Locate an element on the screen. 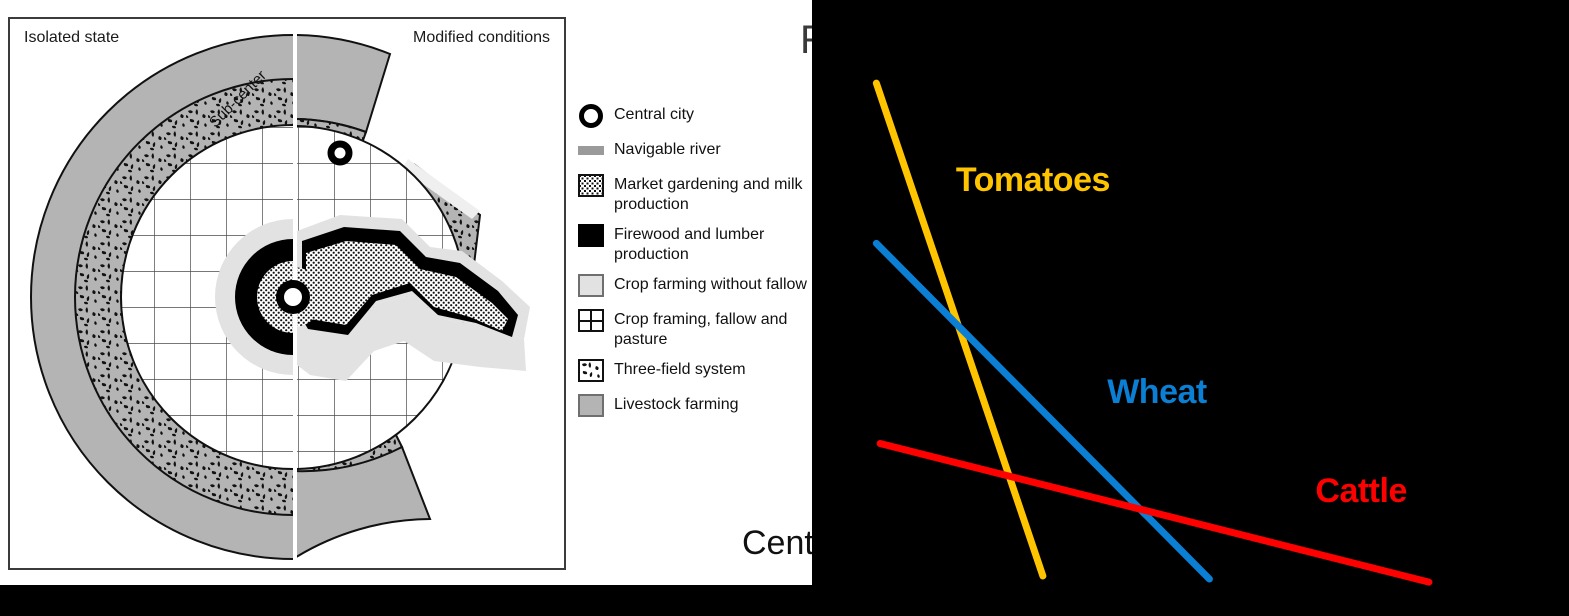 The width and height of the screenshot is (1569, 616). legend-item-navigable-river: Navigable river is located at coordinates (696, 152).